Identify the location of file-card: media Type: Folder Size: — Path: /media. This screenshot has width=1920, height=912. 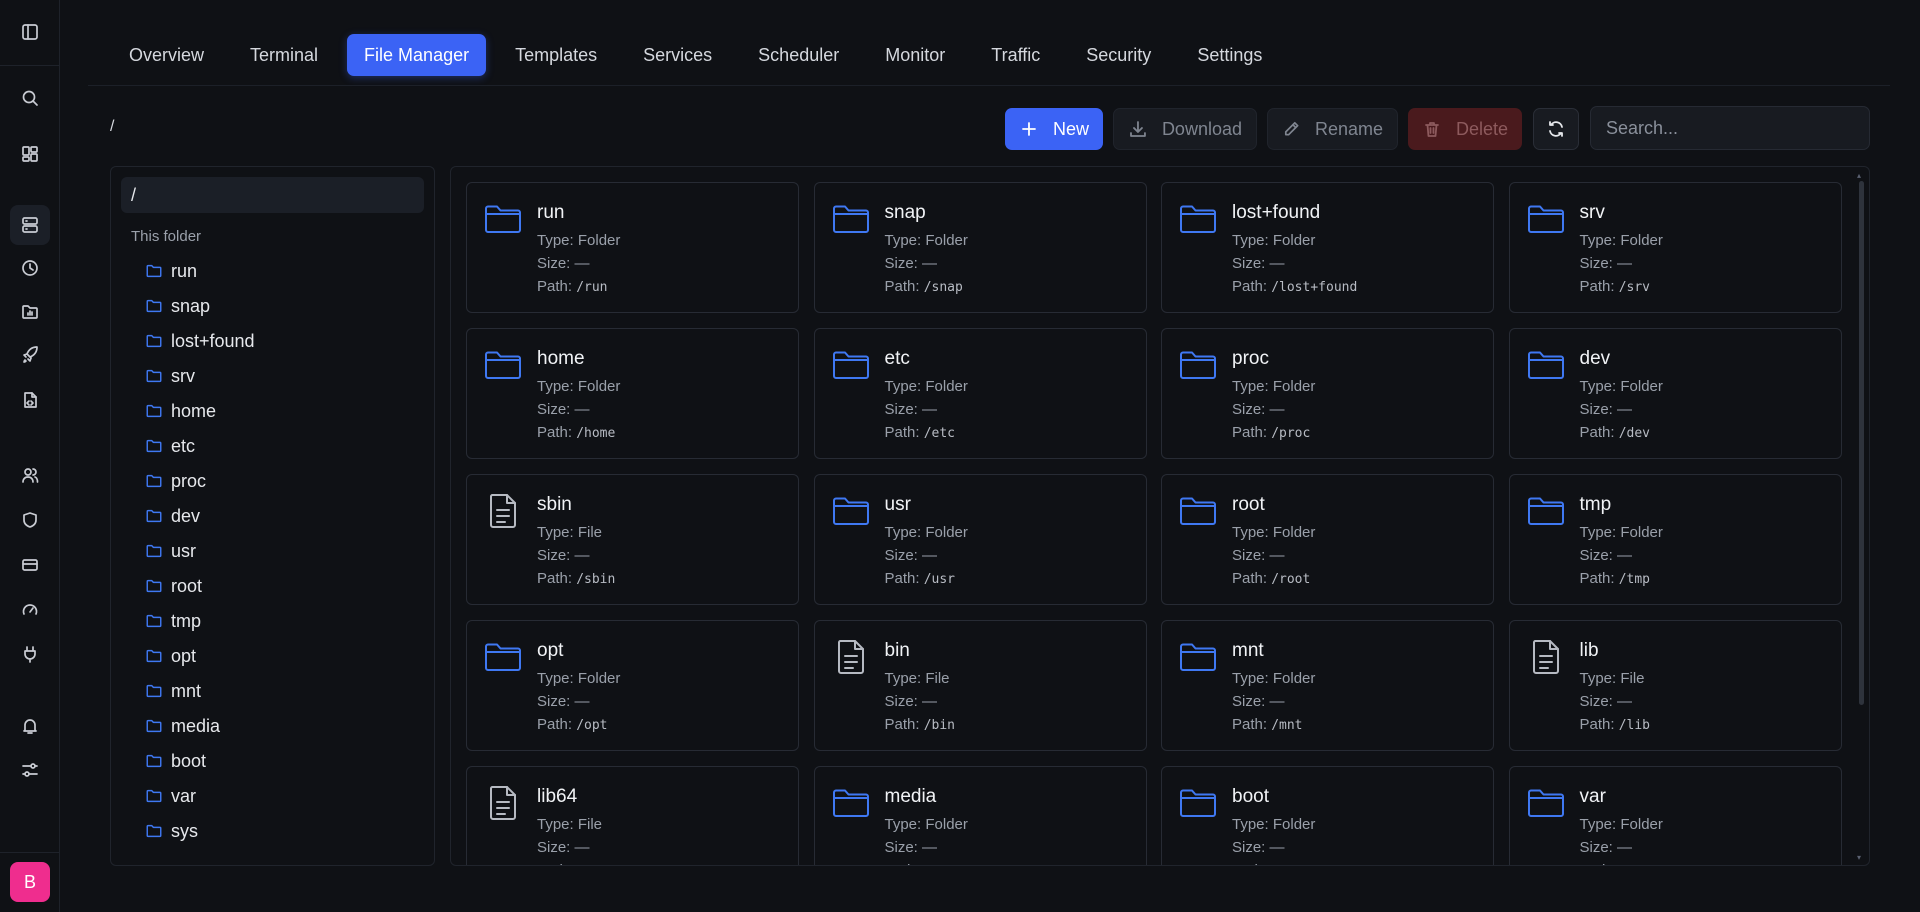
(980, 815).